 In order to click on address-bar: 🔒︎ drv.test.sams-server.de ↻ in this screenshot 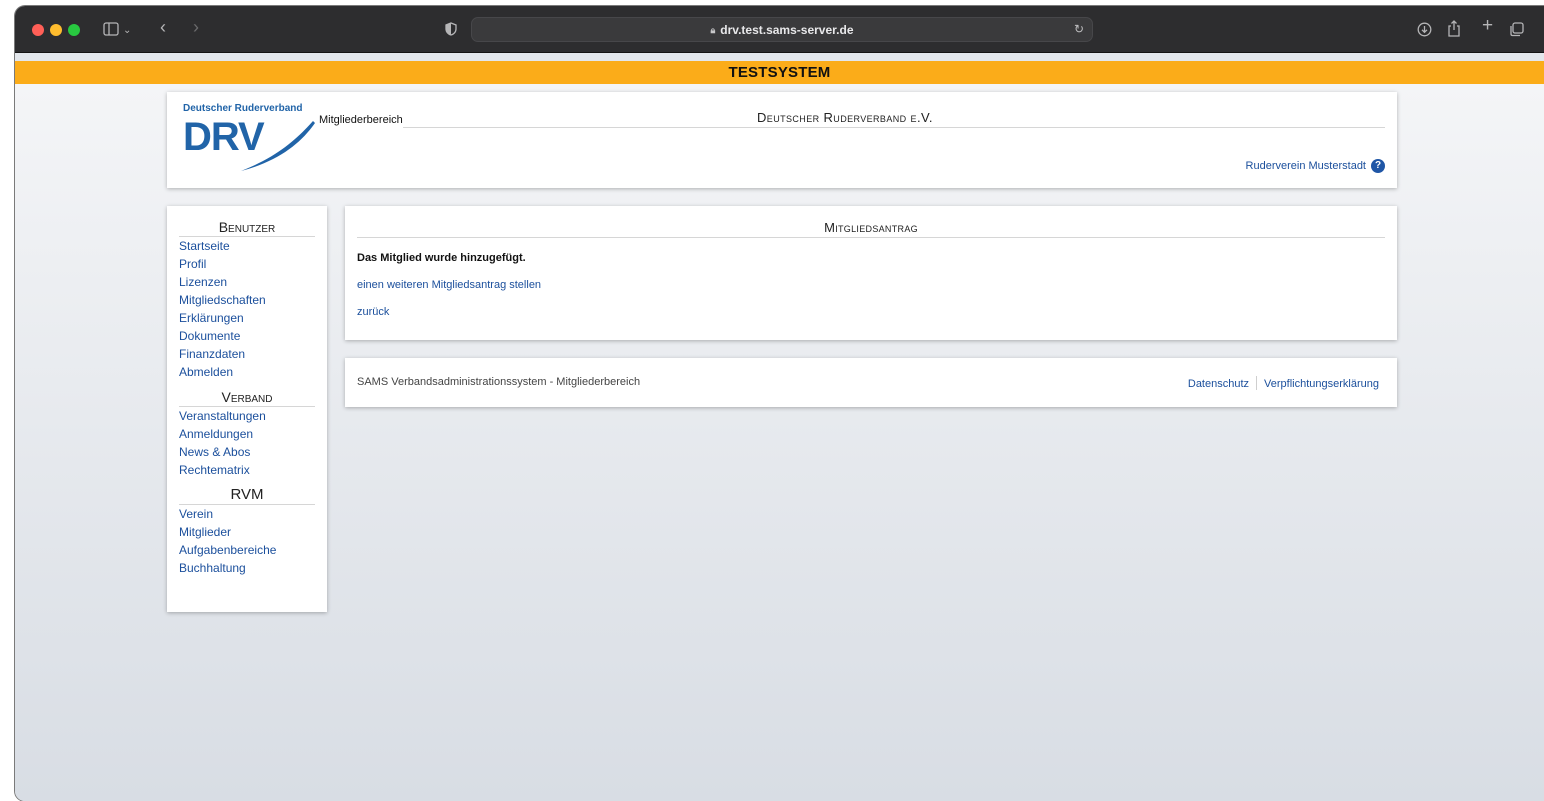, I will do `click(782, 29)`.